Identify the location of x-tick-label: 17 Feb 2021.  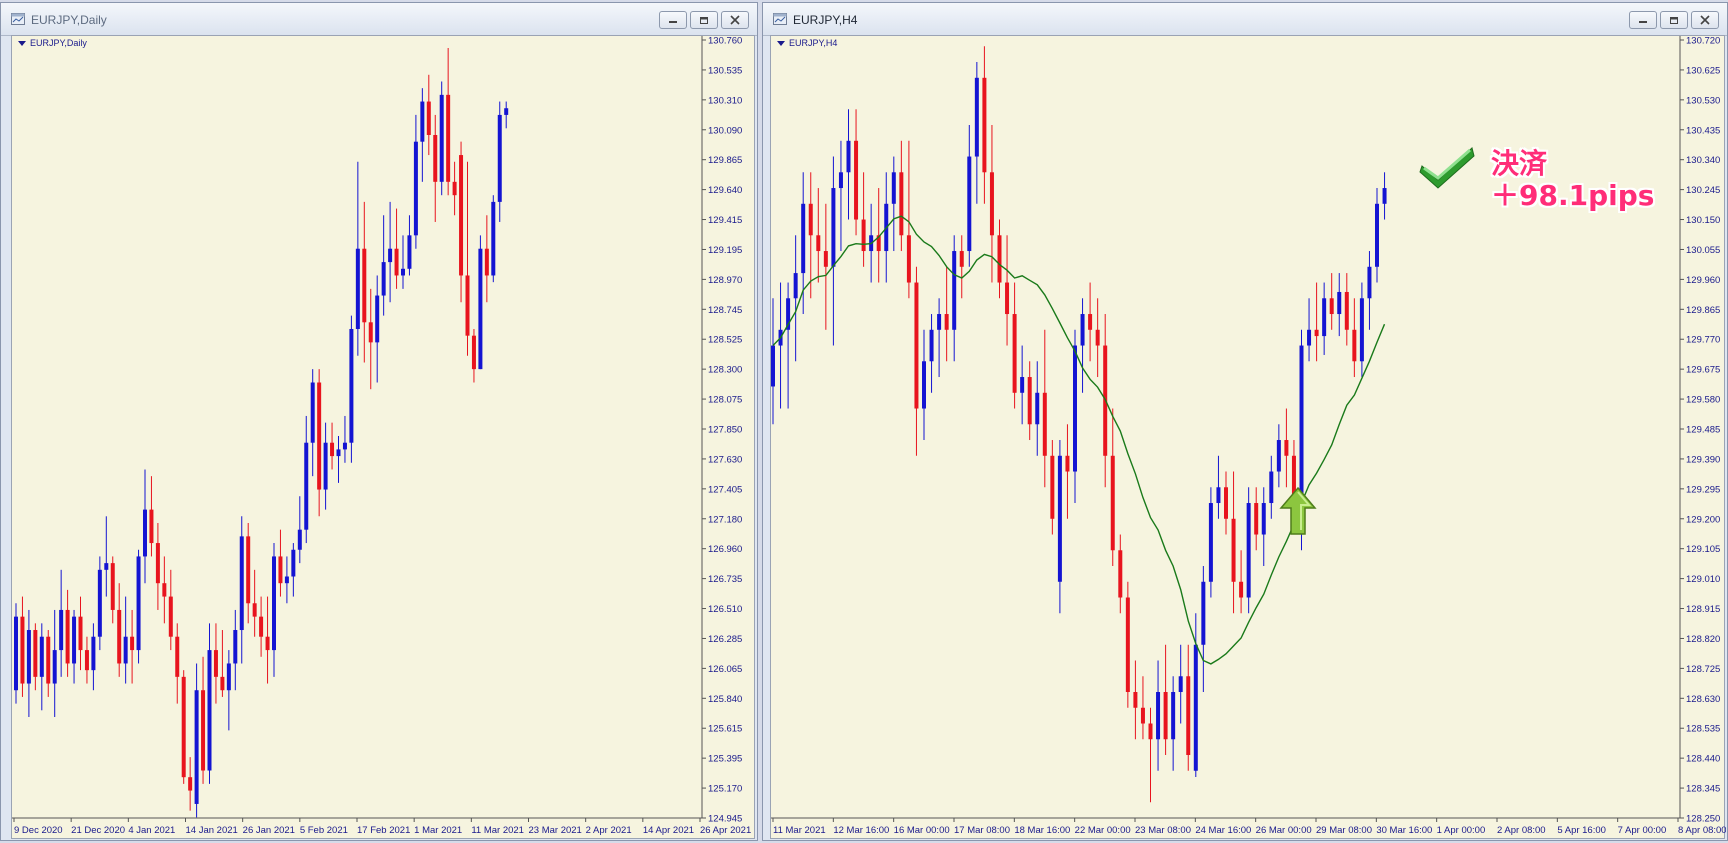
(383, 830).